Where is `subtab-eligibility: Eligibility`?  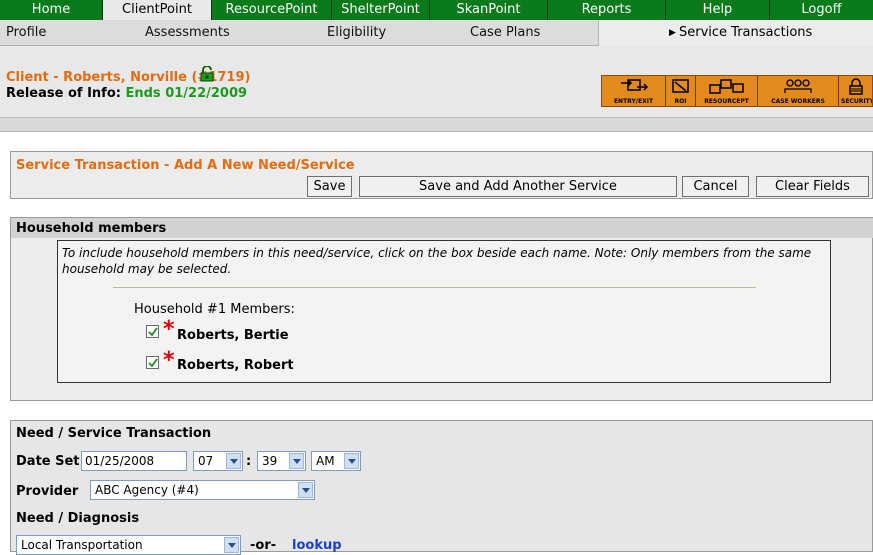 subtab-eligibility: Eligibility is located at coordinates (356, 33).